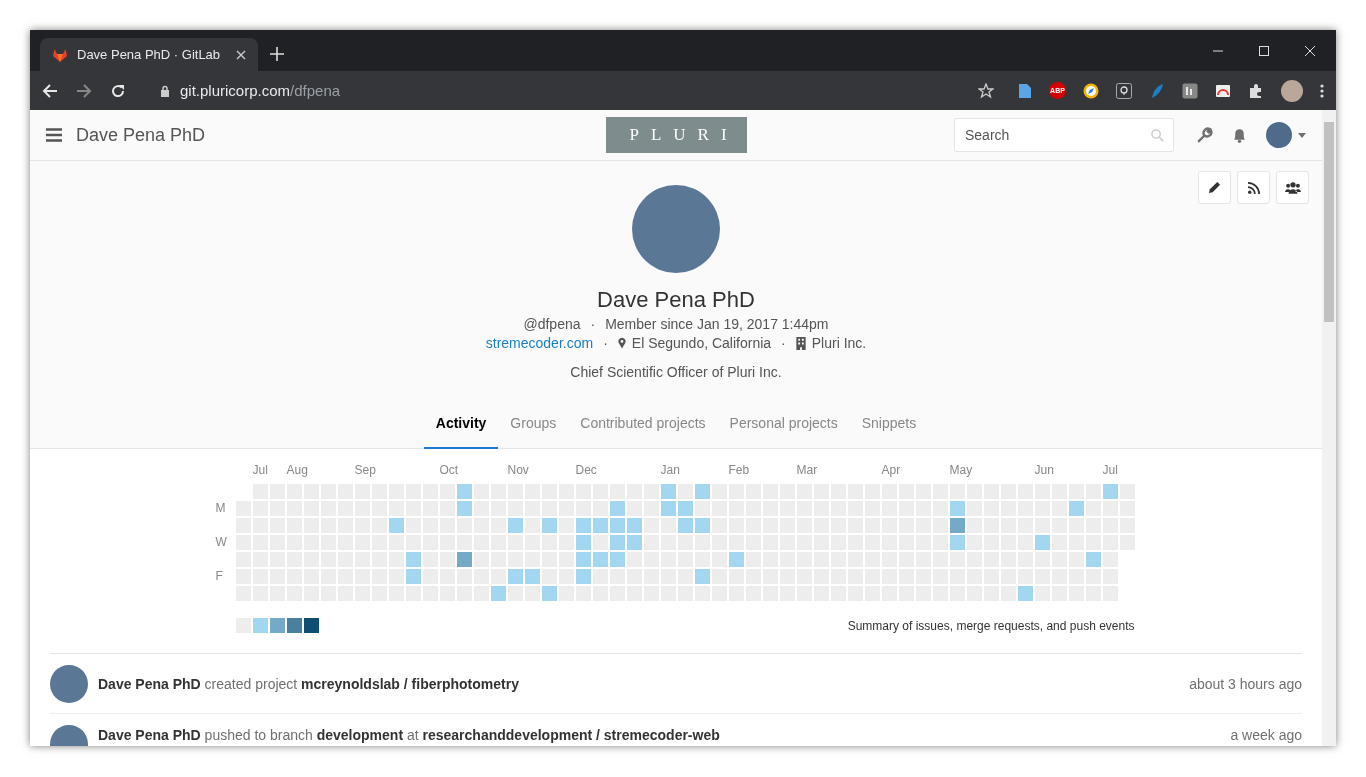 The width and height of the screenshot is (1366, 777). Describe the element at coordinates (1322, 90) in the screenshot. I see `more-icon` at that location.